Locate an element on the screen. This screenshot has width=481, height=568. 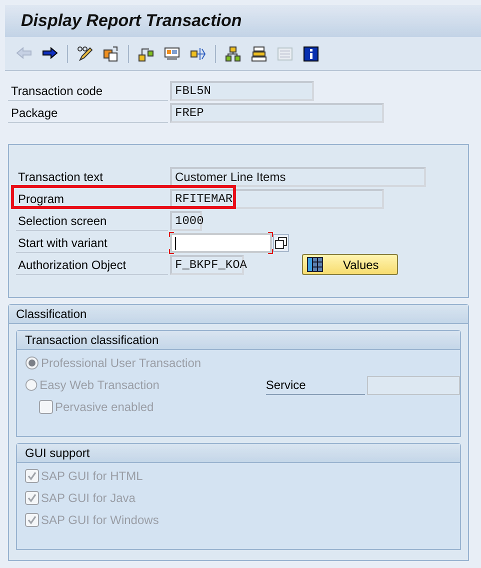
text-field: RFITEMAR is located at coordinates (277, 198).